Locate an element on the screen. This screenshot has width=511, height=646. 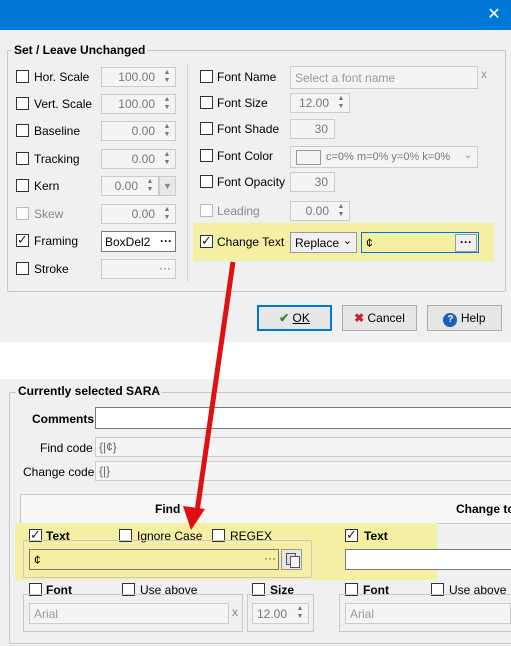
arrow-shaft is located at coordinates (215, 387).